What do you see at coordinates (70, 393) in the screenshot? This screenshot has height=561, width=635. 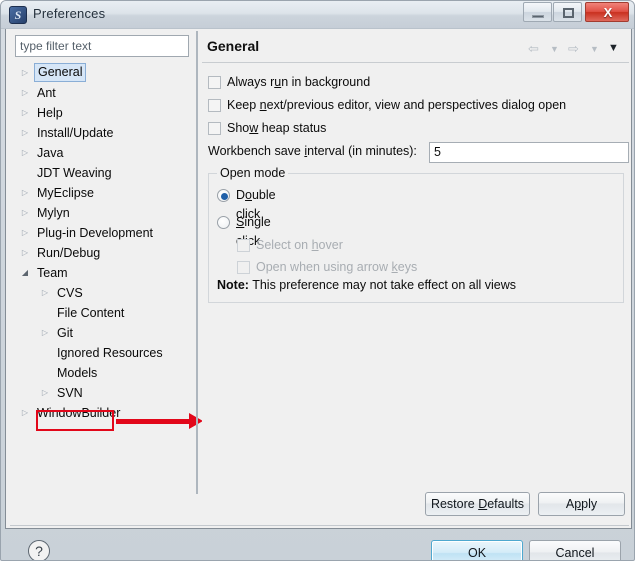 I see `tree-item-label: SVN` at bounding box center [70, 393].